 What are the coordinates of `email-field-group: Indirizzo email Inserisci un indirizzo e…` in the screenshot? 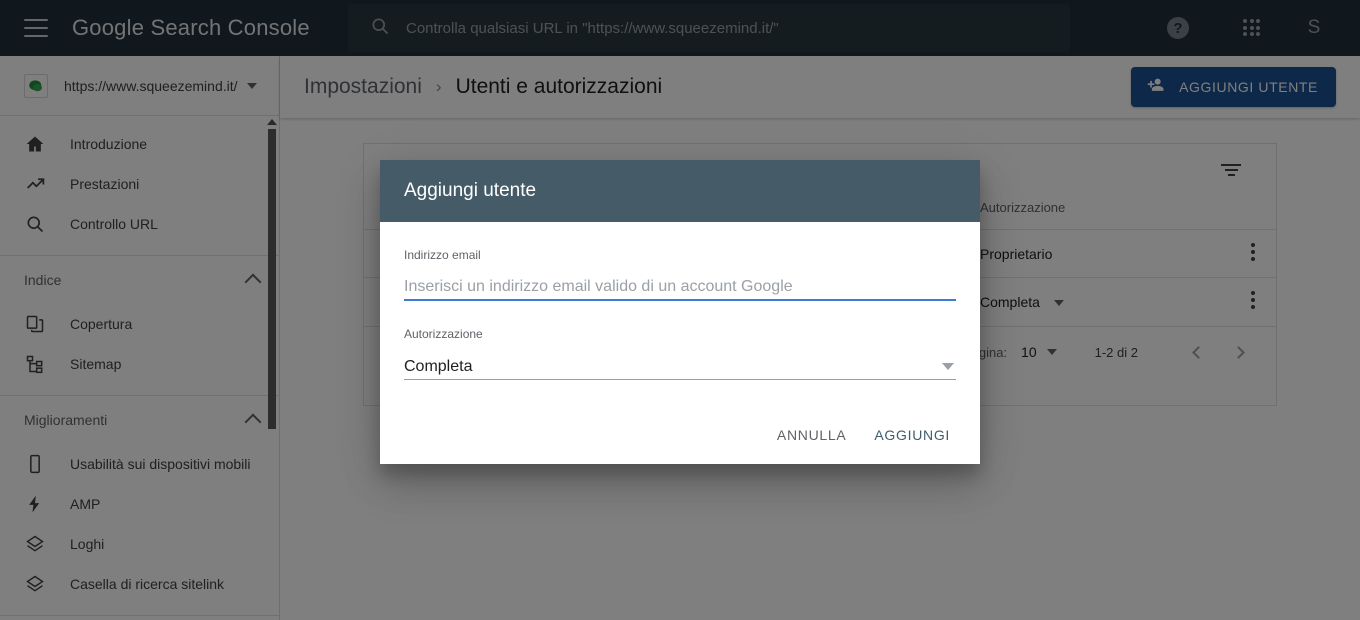 It's located at (680, 274).